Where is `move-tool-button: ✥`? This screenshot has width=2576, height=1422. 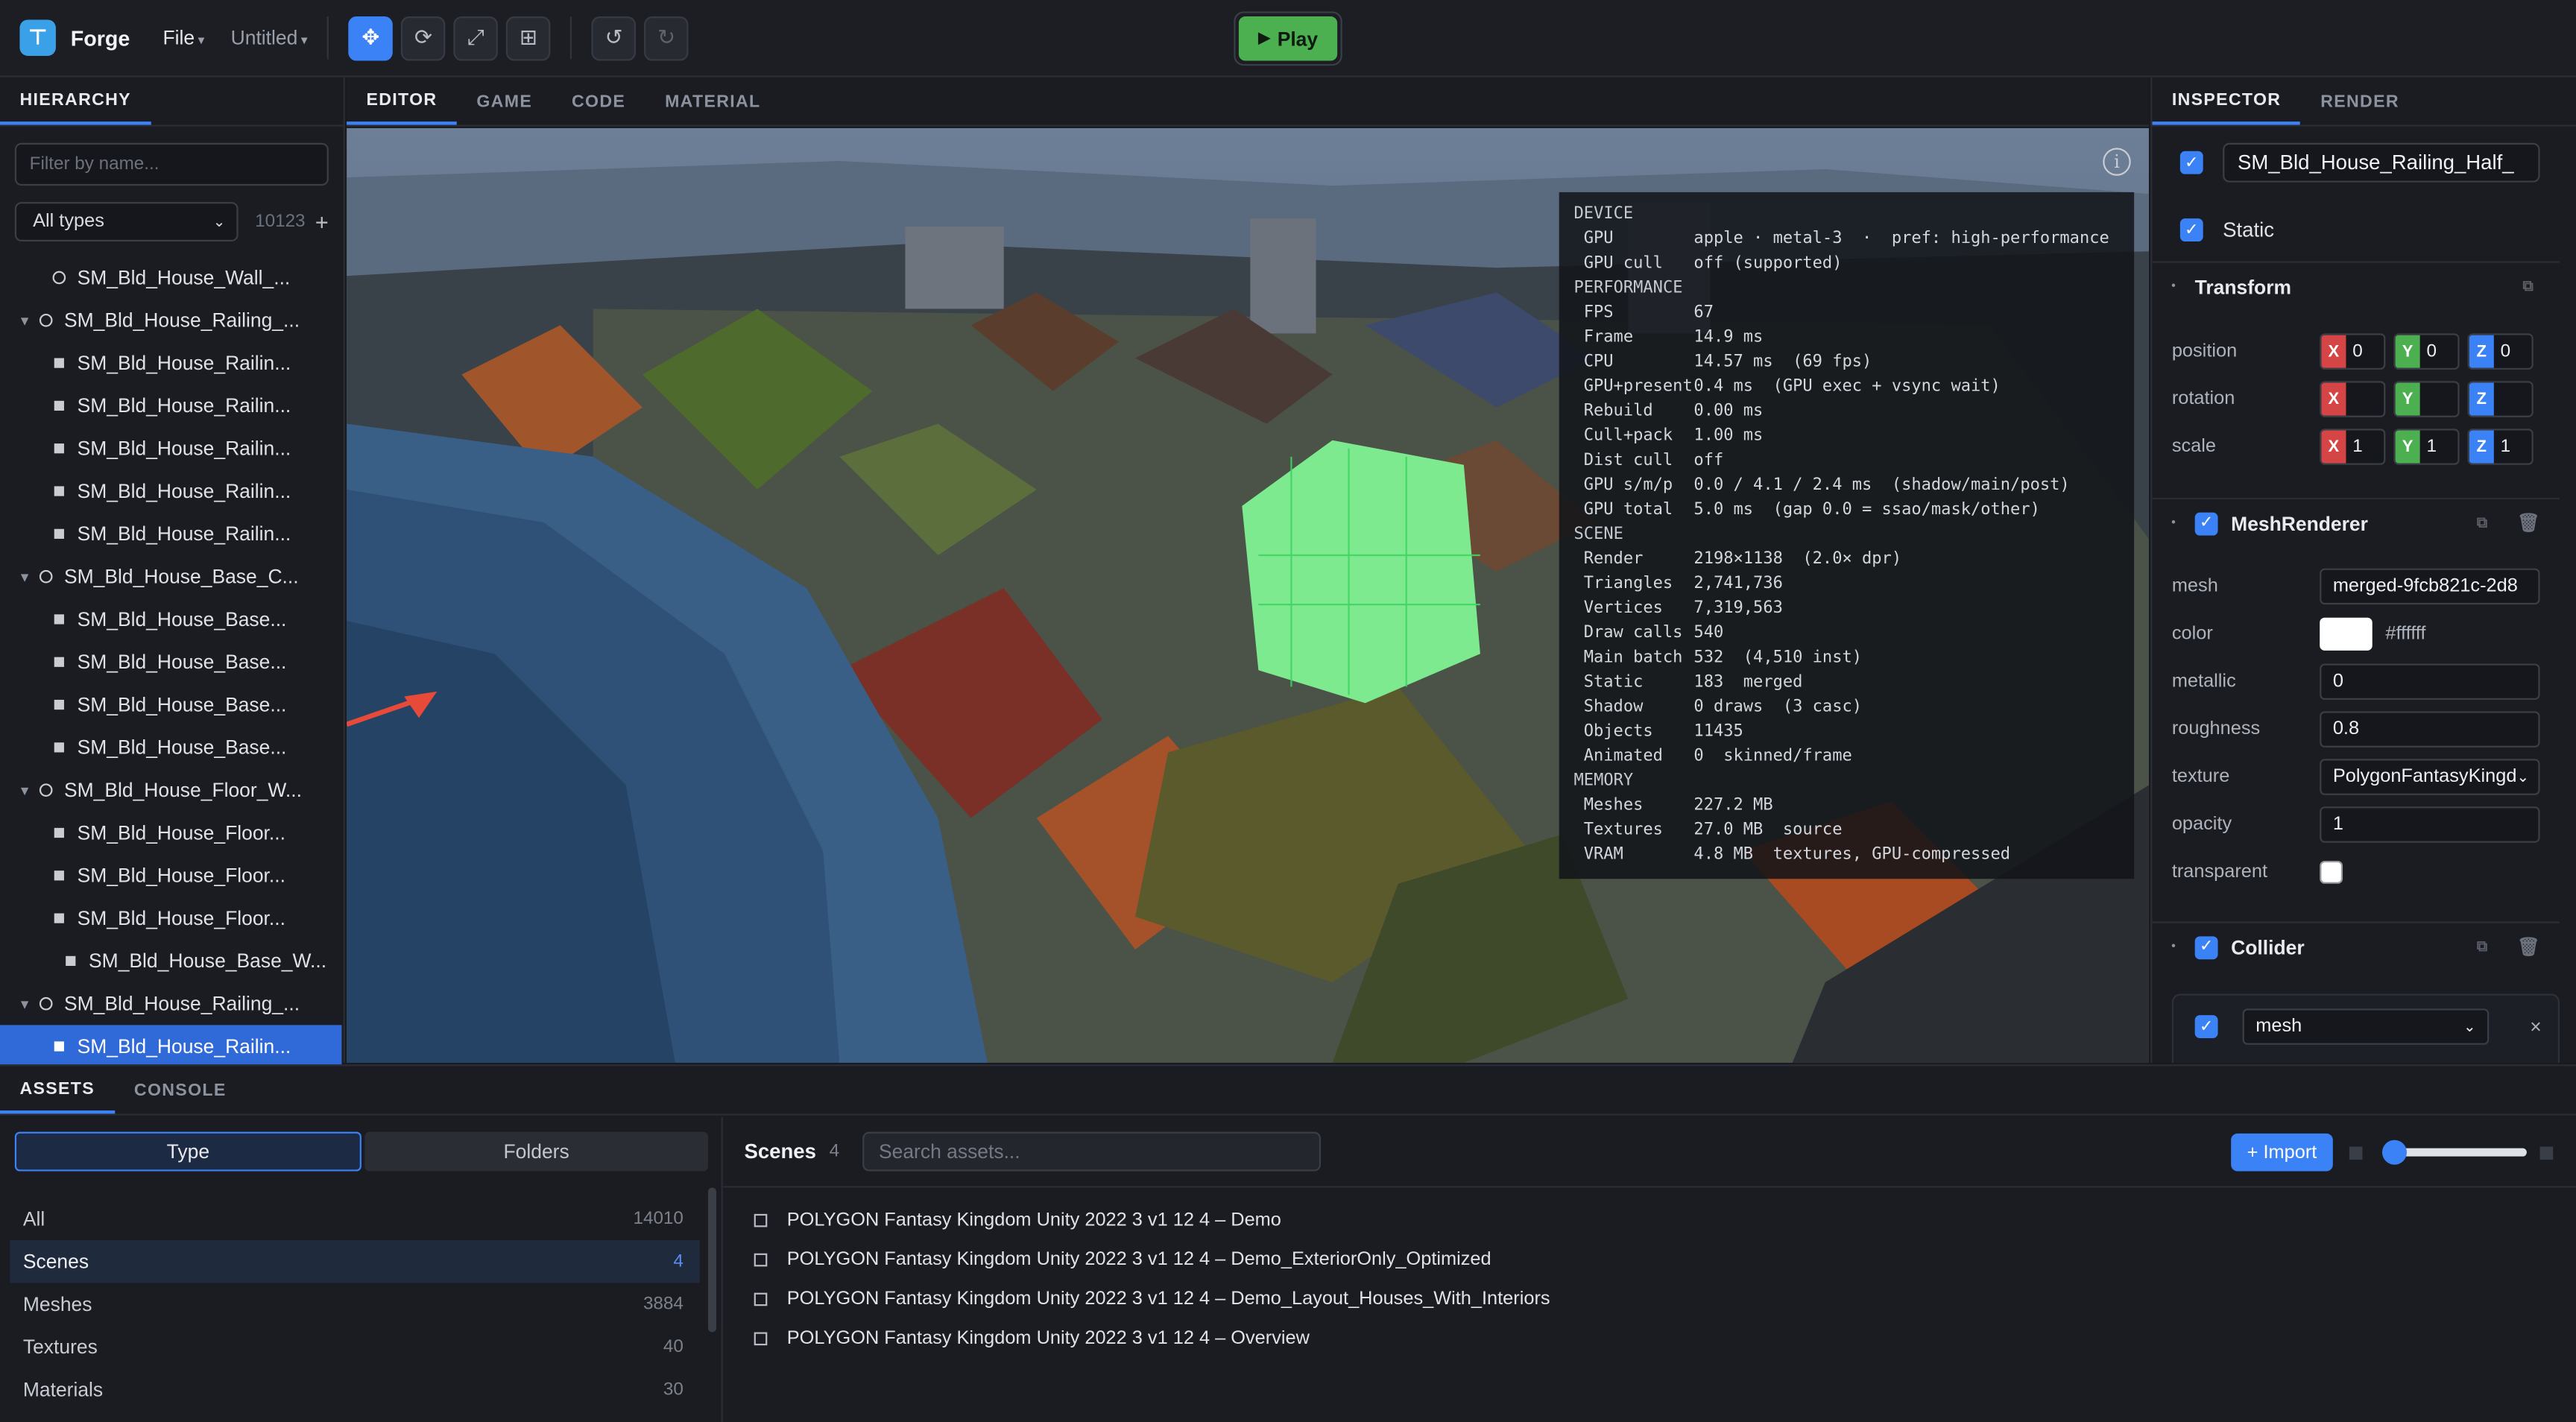 move-tool-button: ✥ is located at coordinates (371, 37).